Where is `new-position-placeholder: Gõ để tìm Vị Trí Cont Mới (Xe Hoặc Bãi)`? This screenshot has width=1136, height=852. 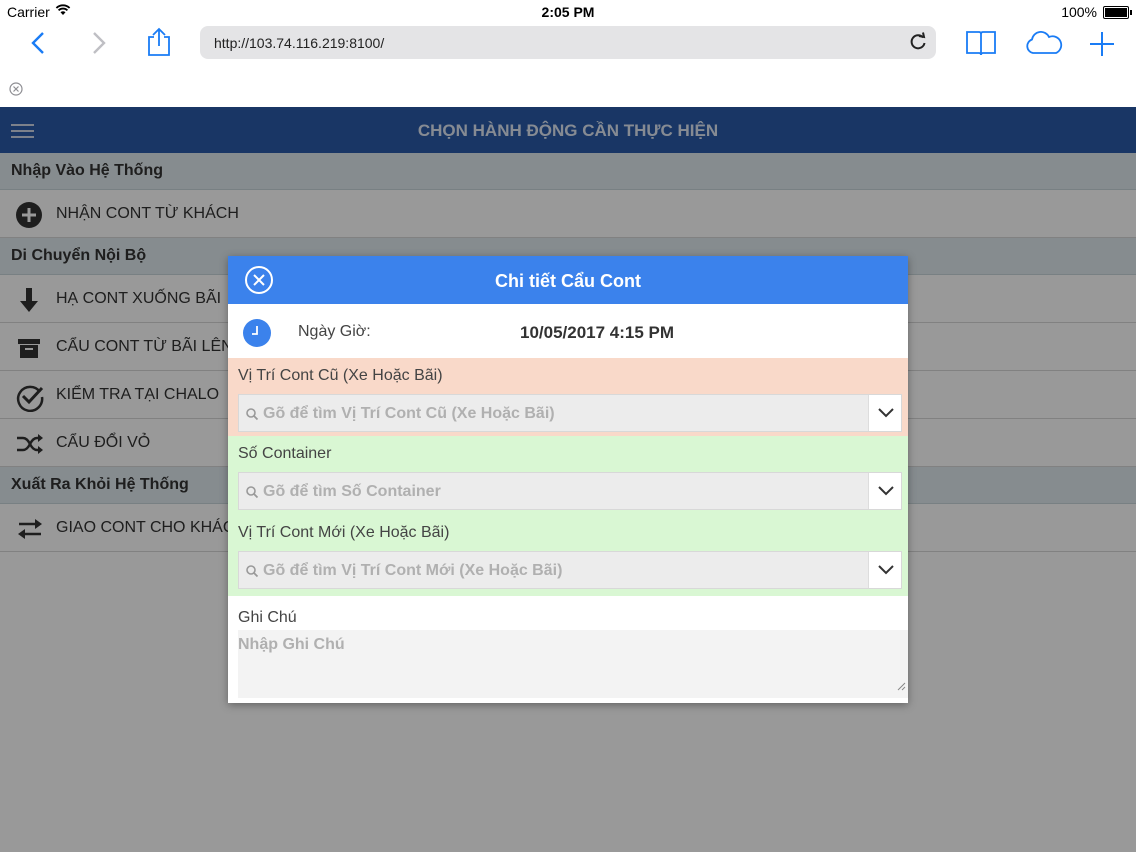 new-position-placeholder: Gõ để tìm Vị Trí Cont Mới (Xe Hoặc Bãi) is located at coordinates (412, 571).